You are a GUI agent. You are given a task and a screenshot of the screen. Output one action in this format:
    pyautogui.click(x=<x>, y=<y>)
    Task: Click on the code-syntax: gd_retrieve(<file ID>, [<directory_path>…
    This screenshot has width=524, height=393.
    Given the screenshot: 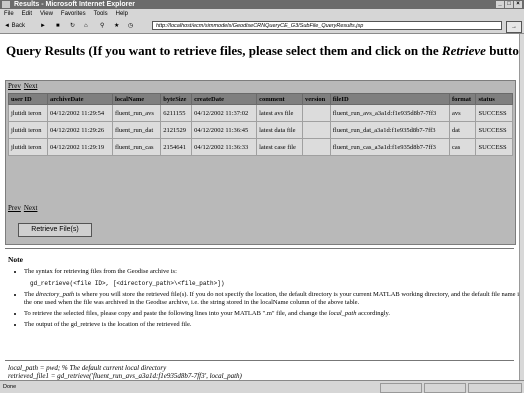 What is the action you would take?
    pyautogui.click(x=127, y=283)
    